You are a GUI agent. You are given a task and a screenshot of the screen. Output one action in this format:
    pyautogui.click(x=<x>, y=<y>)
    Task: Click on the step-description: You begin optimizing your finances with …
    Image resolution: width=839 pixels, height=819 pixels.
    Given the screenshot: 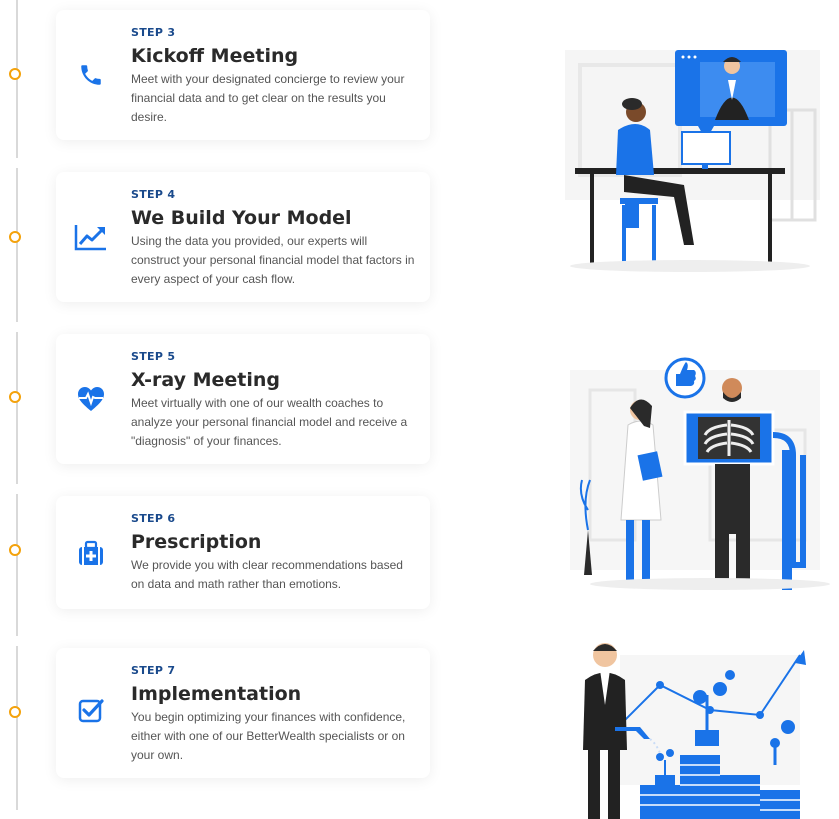 What is the action you would take?
    pyautogui.click(x=268, y=736)
    